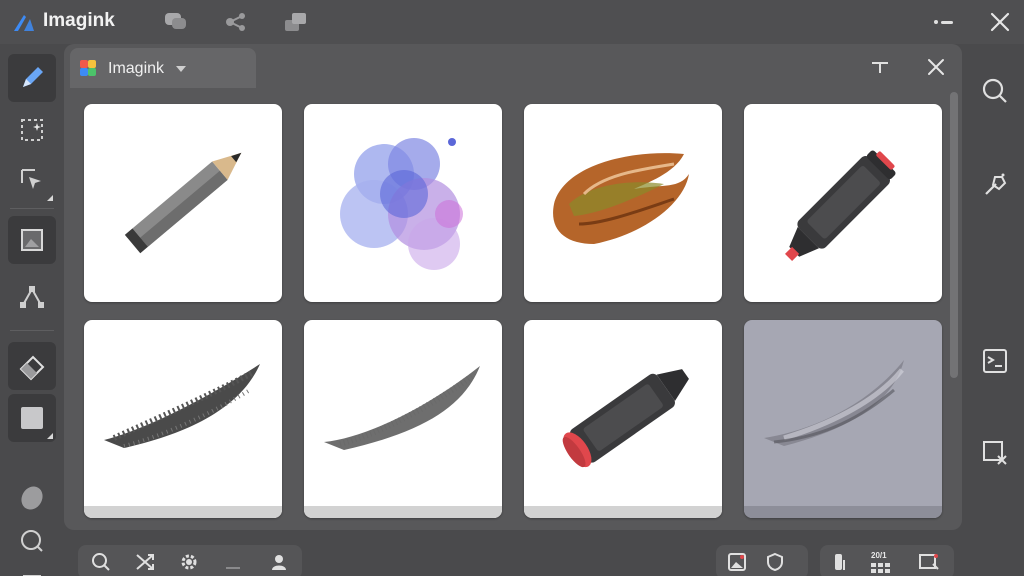 The width and height of the screenshot is (1024, 576). What do you see at coordinates (296, 22) in the screenshot?
I see `layers-icon` at bounding box center [296, 22].